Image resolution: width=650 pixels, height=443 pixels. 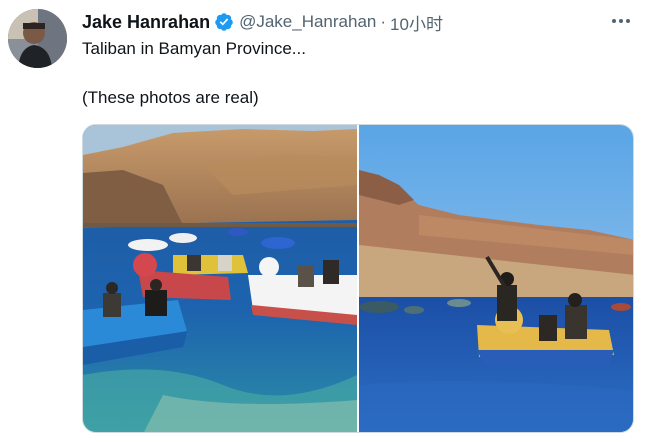 I want to click on avatar-image, so click(x=37, y=38).